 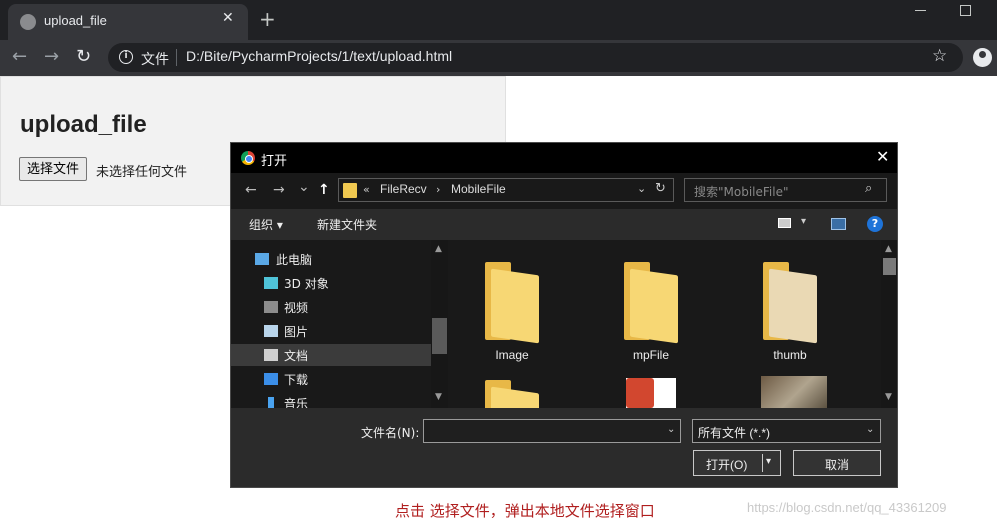 I want to click on dialog-bottom-bar: 文件名(N): ⌄ 所有文件 (*.*) ⌄ 打开(O) ▾ 取消, so click(x=564, y=447).